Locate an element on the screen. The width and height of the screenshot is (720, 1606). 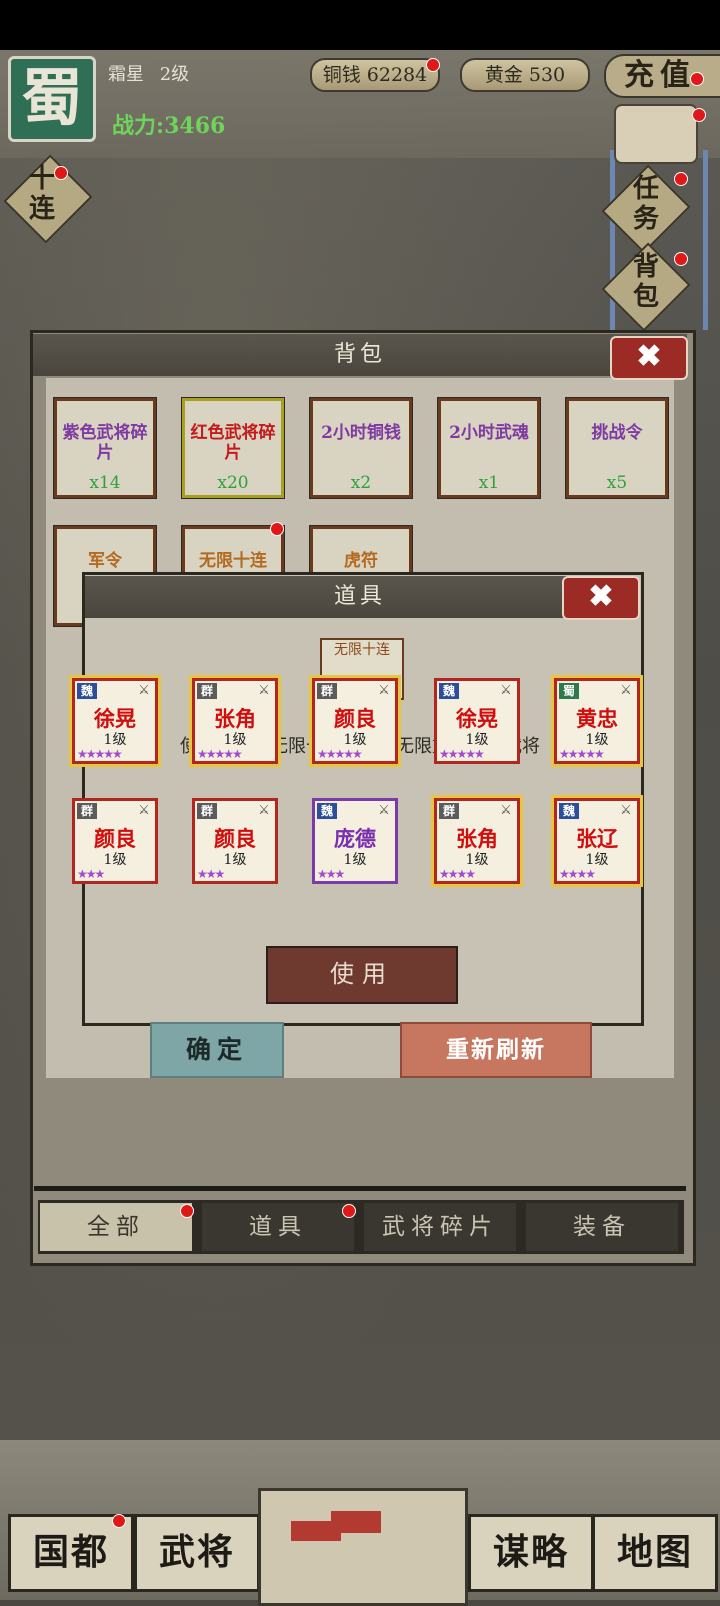
nav-strategy-button: 谋略 is located at coordinates (531, 1553).